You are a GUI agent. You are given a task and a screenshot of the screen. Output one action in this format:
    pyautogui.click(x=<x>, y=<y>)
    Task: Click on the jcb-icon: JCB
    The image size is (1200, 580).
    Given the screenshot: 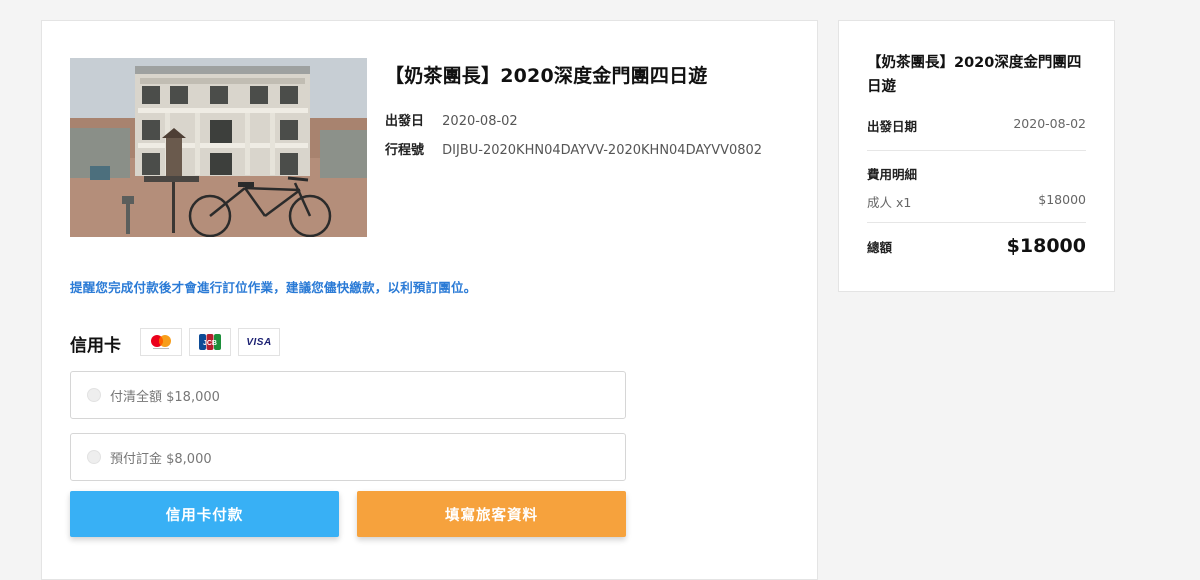 What is the action you would take?
    pyautogui.click(x=210, y=342)
    